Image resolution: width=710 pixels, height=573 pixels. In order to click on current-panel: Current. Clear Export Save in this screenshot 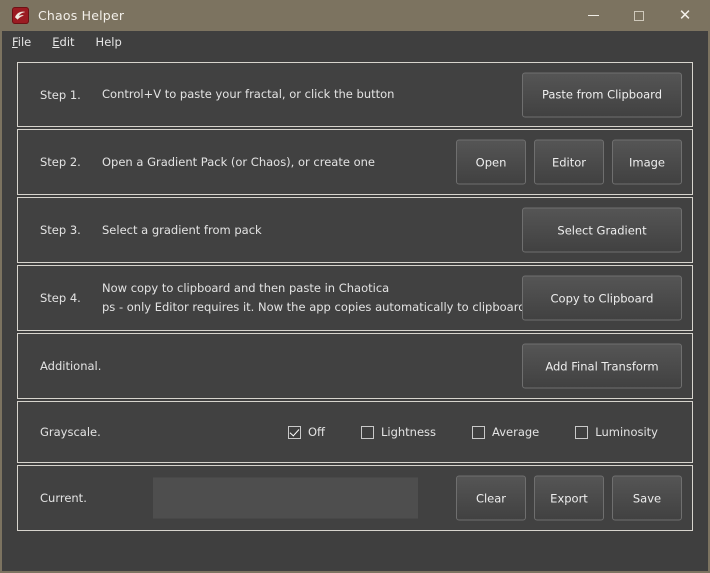, I will do `click(355, 498)`.